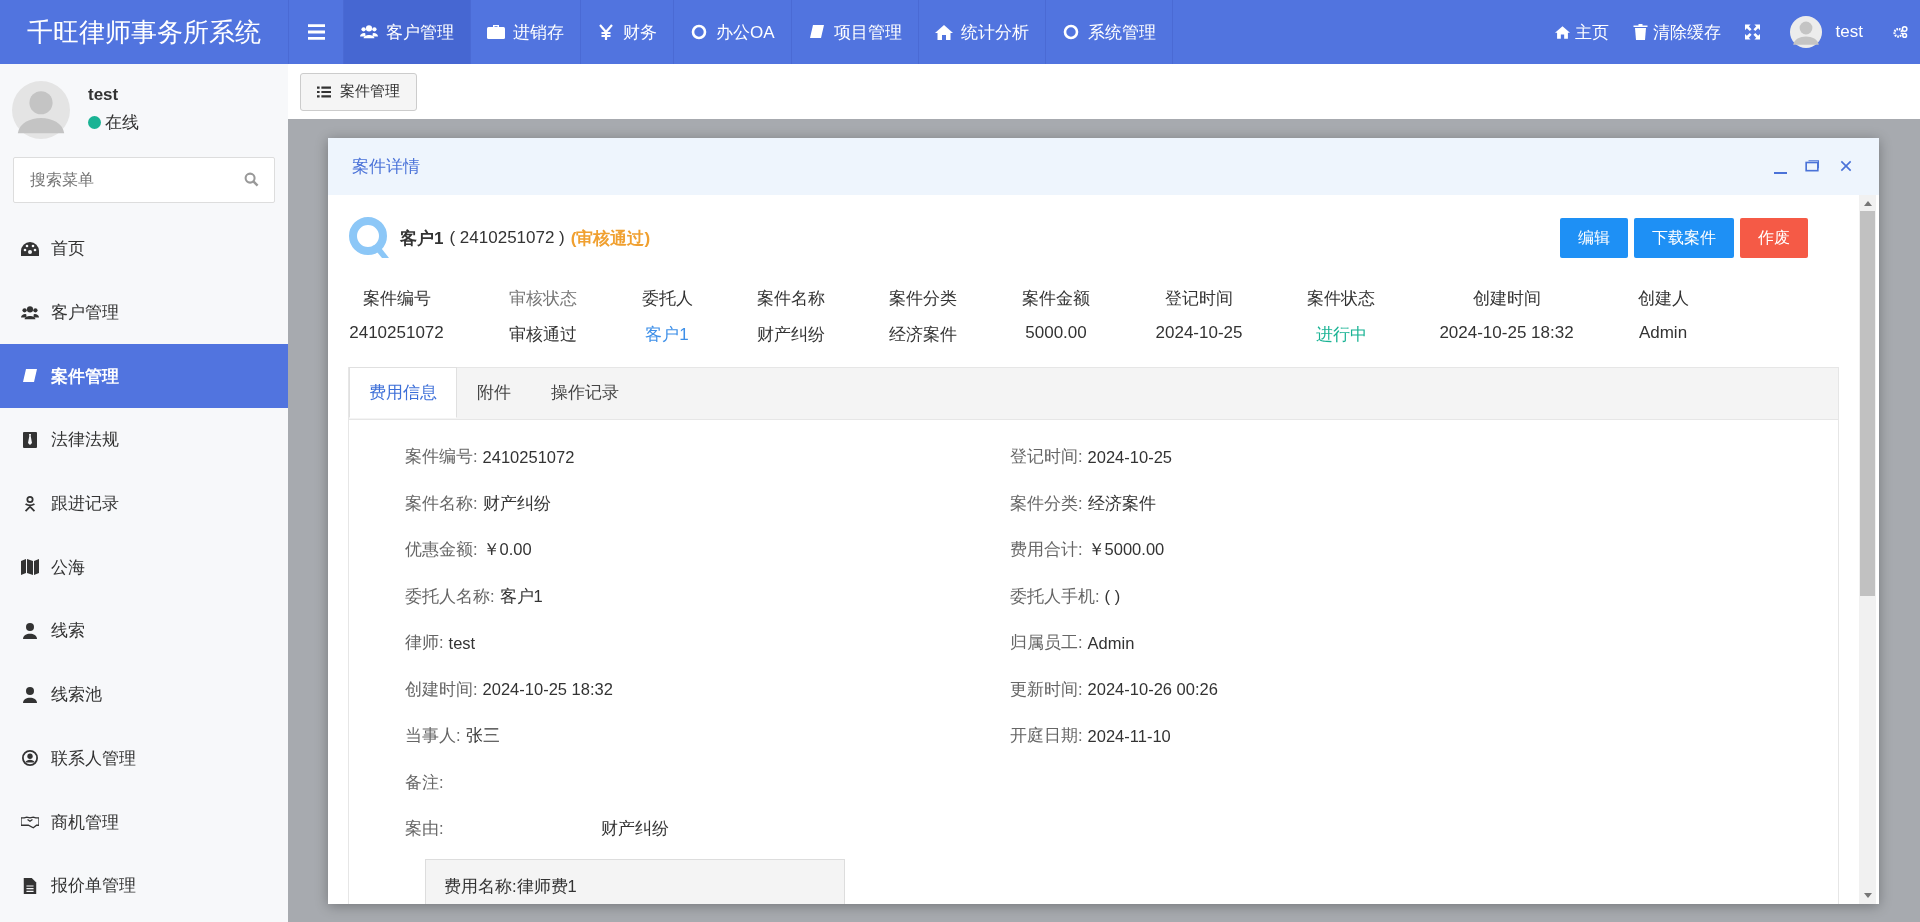 This screenshot has width=1920, height=922. What do you see at coordinates (30, 885) in the screenshot?
I see `file-icon` at bounding box center [30, 885].